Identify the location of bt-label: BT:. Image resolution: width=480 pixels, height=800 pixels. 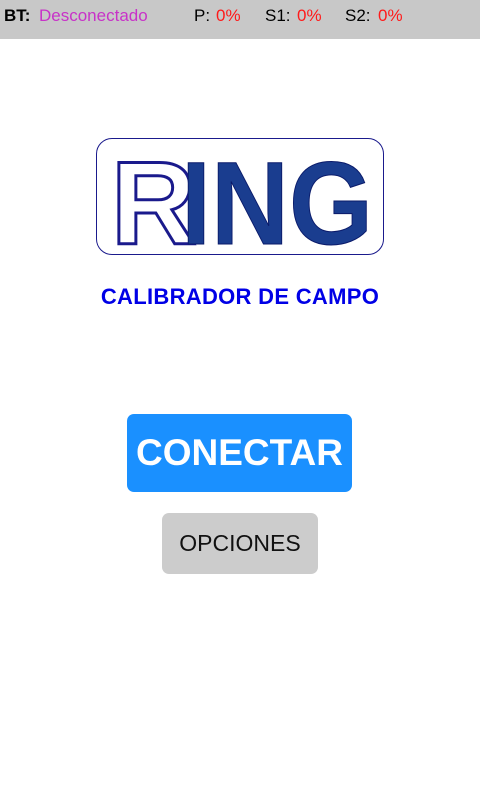
(17, 15).